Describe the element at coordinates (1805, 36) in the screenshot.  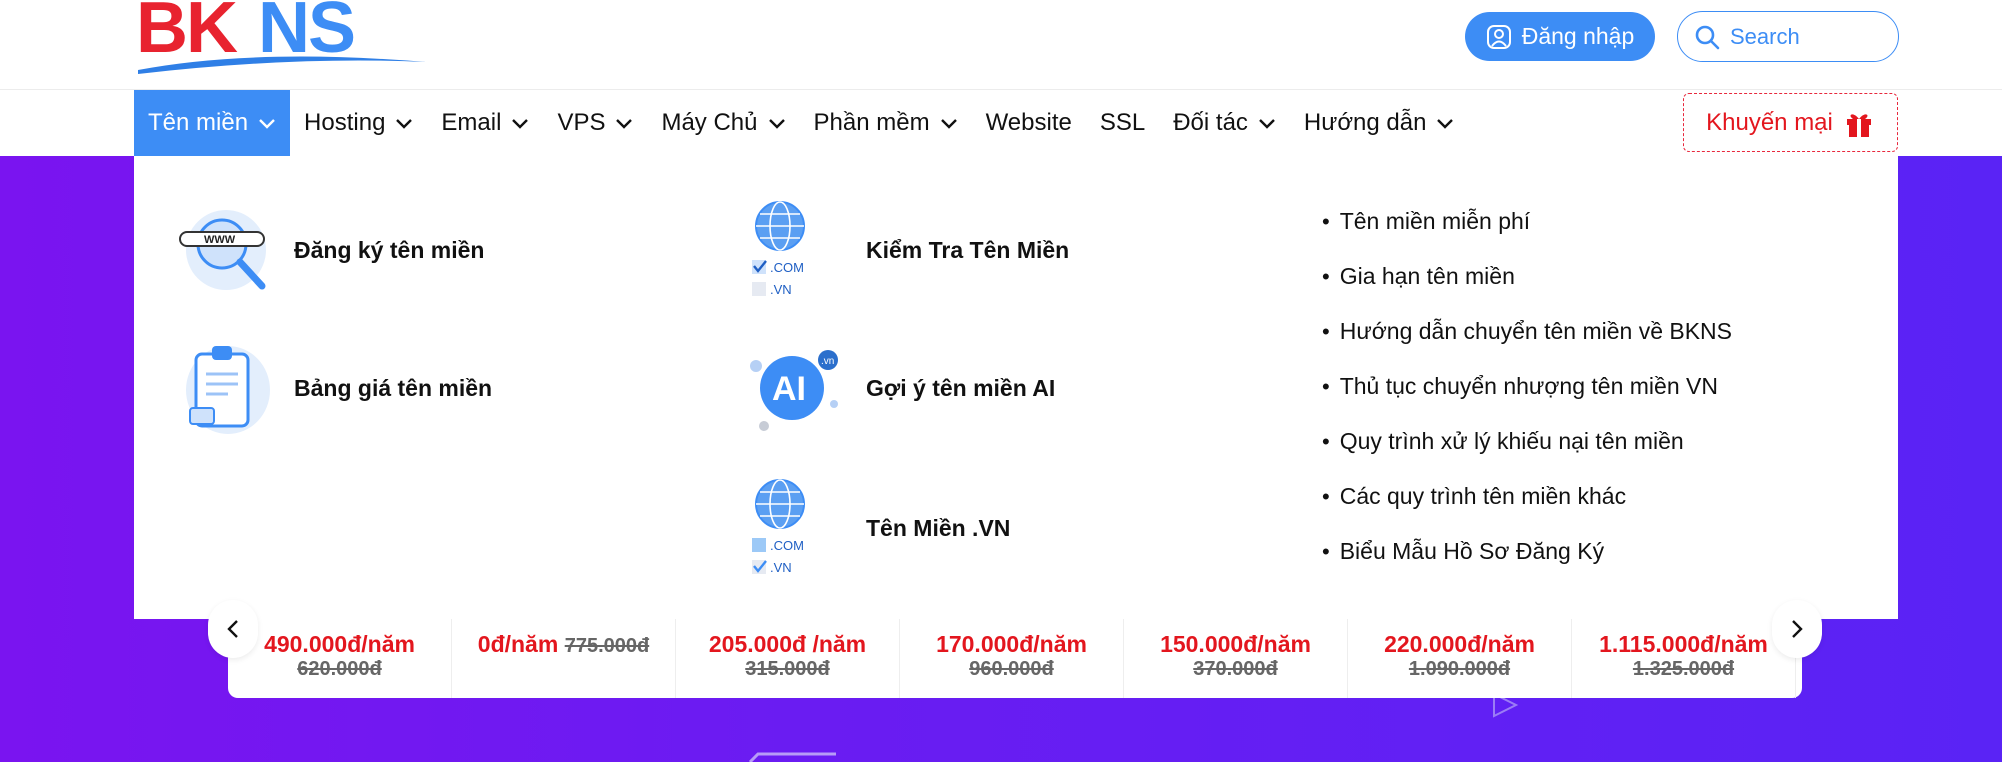
I see `search-input` at that location.